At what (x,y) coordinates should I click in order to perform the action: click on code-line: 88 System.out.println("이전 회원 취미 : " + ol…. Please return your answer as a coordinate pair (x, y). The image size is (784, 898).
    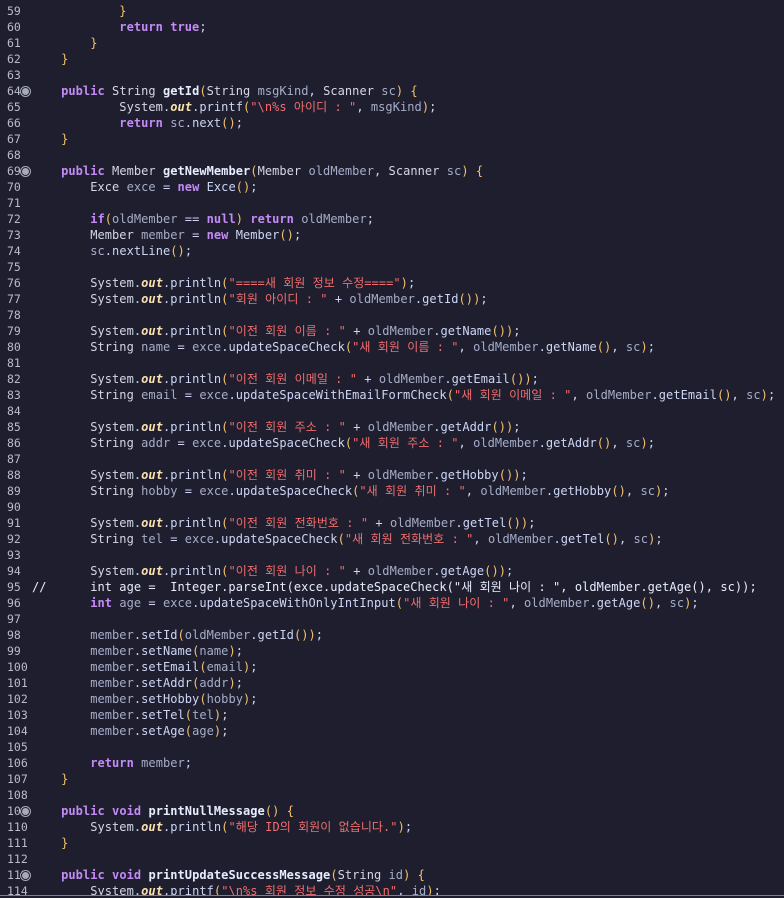
    Looking at the image, I should click on (392, 475).